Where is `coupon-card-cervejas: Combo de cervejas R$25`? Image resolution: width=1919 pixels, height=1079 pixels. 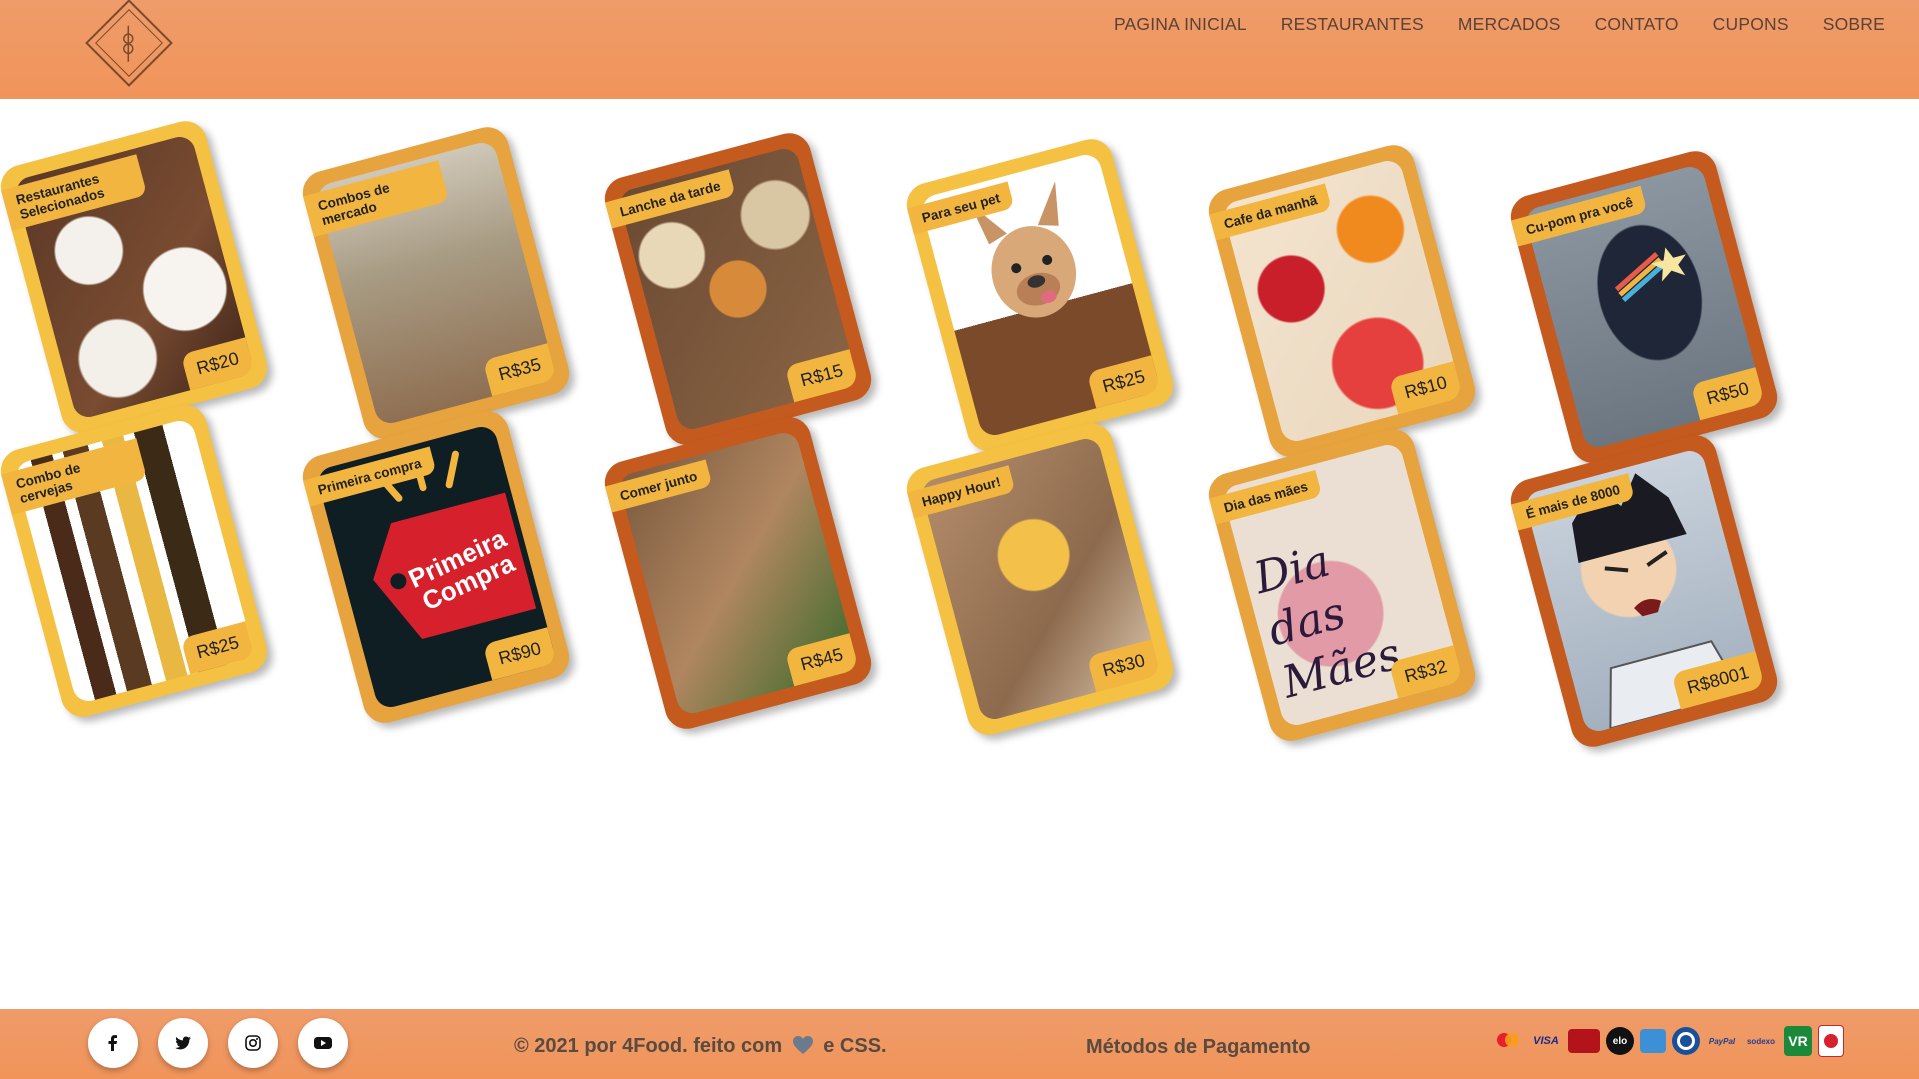 coupon-card-cervejas: Combo de cervejas R$25 is located at coordinates (136, 561).